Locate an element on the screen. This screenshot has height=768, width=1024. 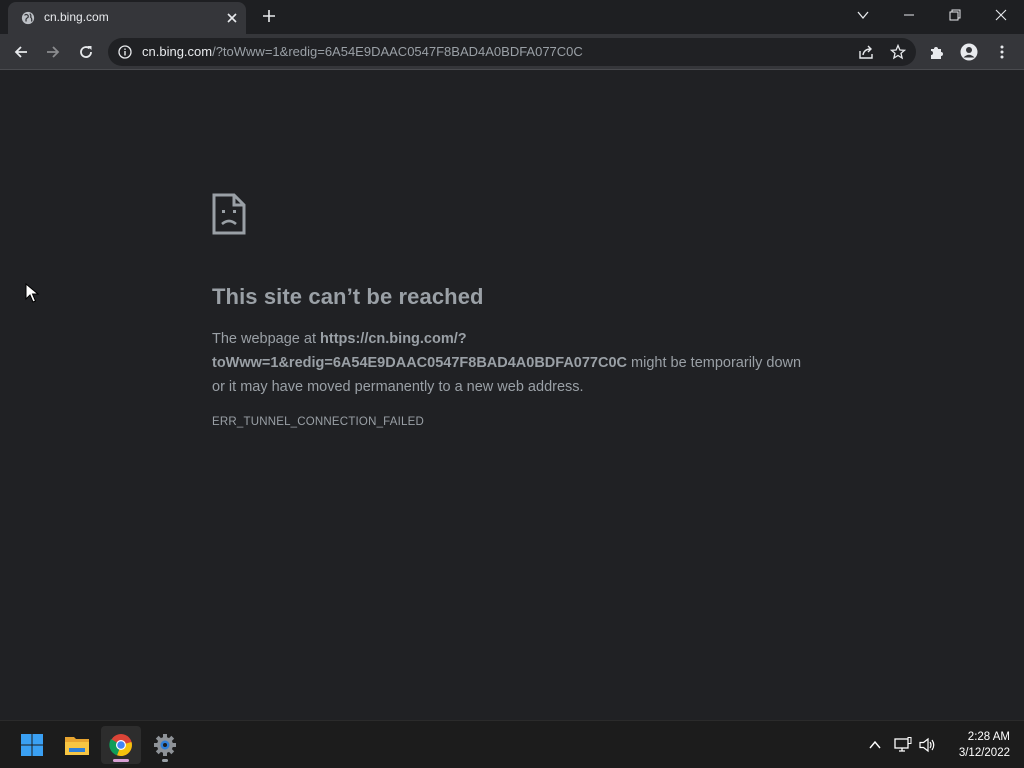
kebab-menu-icon is located at coordinates (1002, 52).